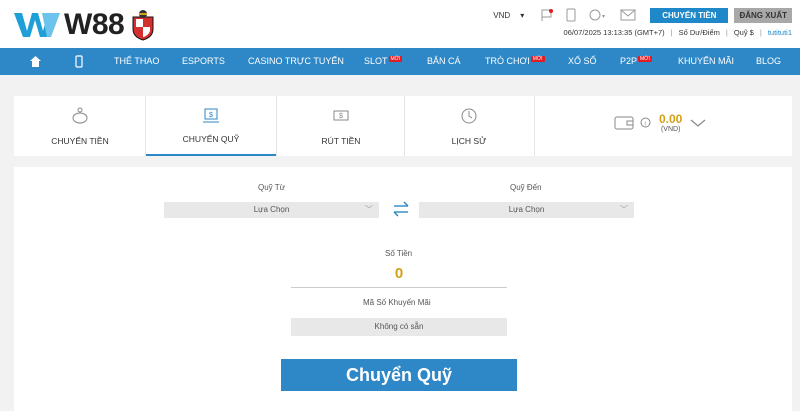 The width and height of the screenshot is (800, 411). I want to click on nav-label: P2P, so click(629, 61).